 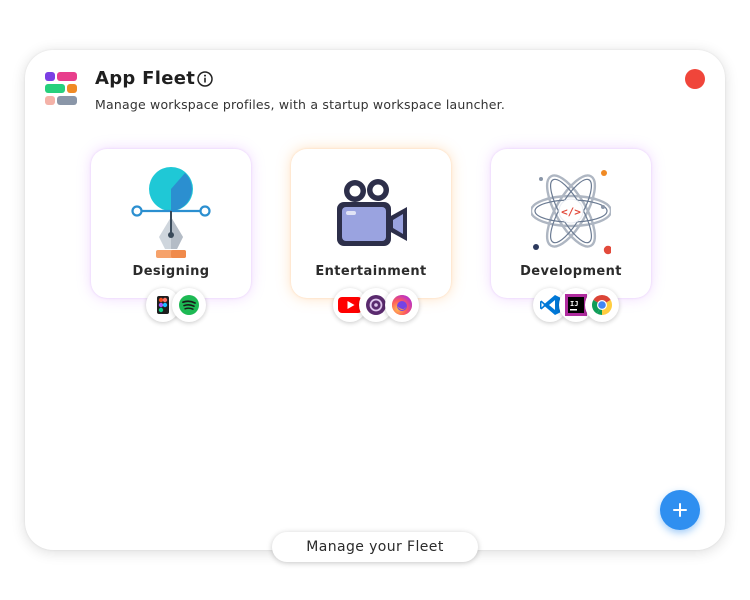 I want to click on svg-text: IJ, so click(x=574, y=304).